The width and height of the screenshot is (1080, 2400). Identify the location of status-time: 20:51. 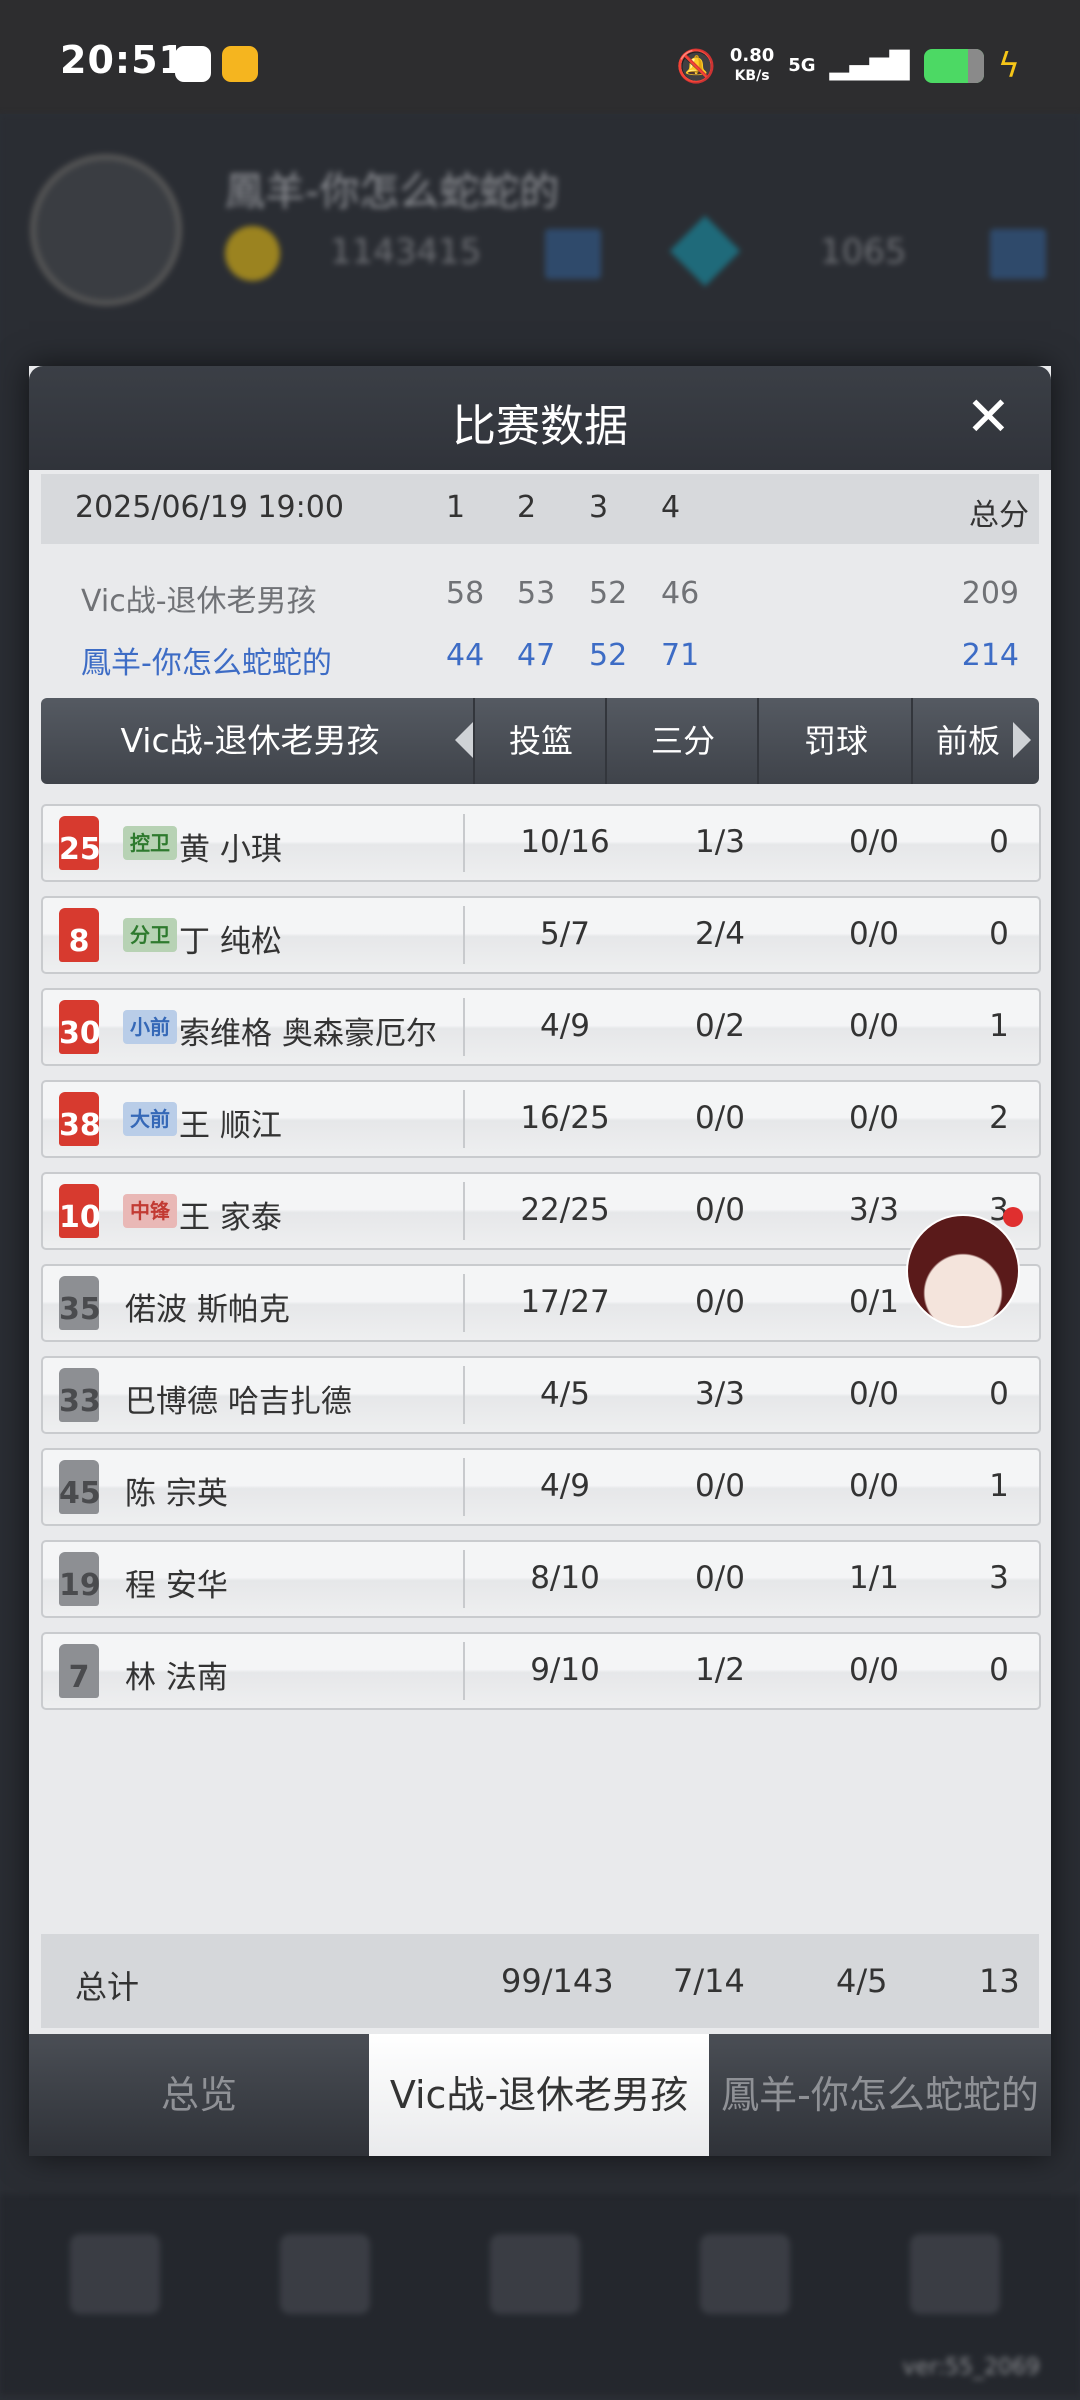
(123, 60).